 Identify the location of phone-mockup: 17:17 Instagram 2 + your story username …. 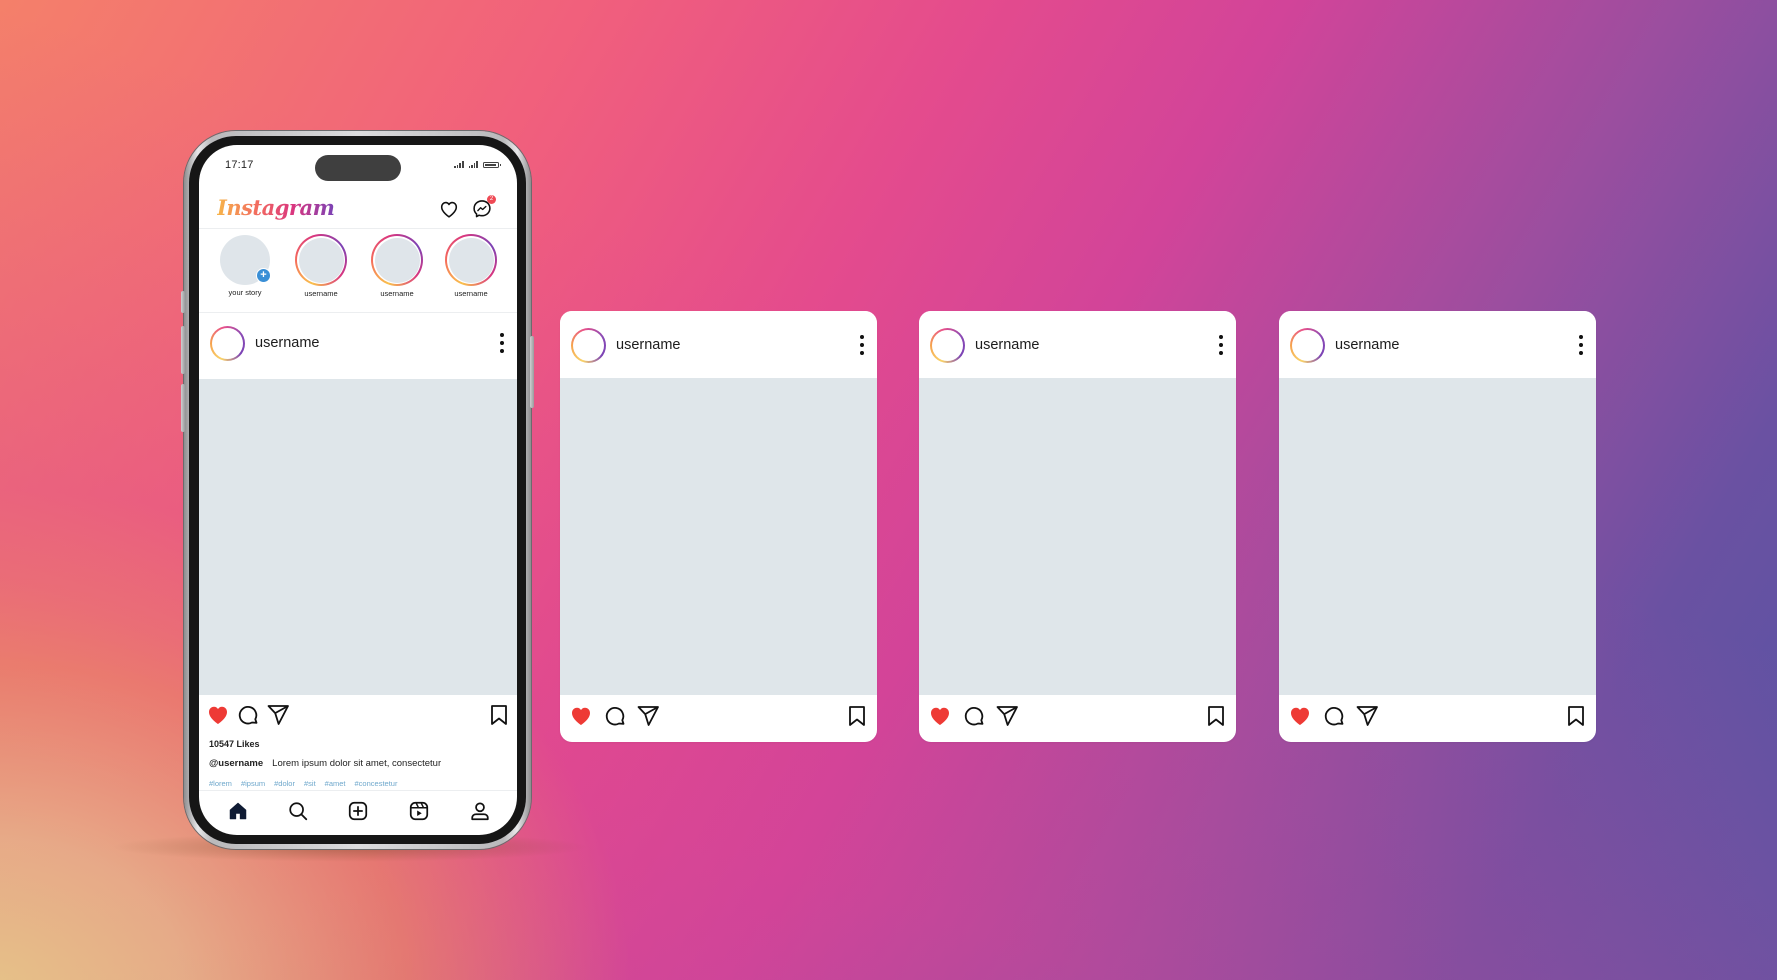
(357, 490).